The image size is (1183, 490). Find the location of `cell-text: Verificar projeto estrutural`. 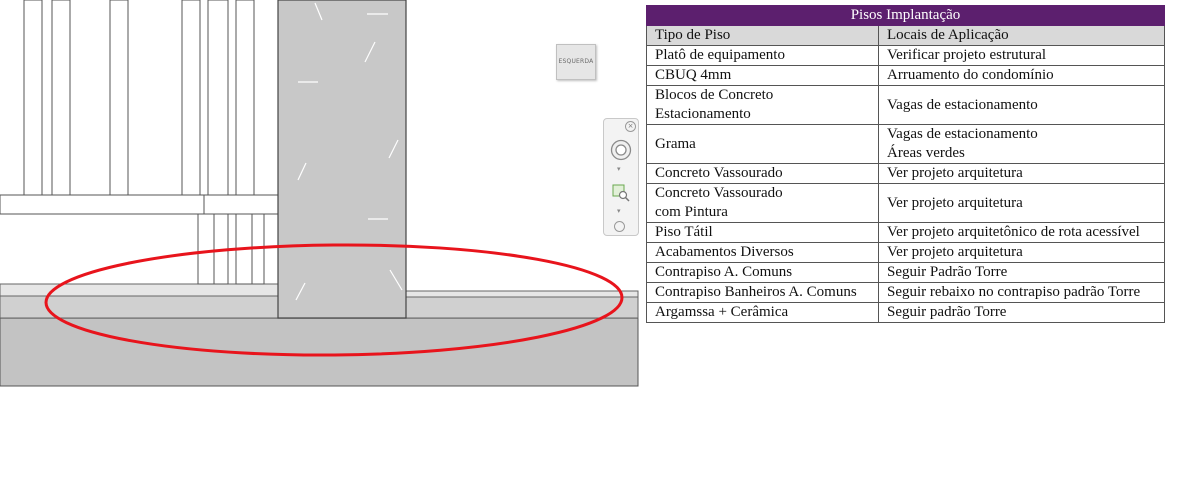

cell-text: Verificar projeto estrutural is located at coordinates (967, 55).